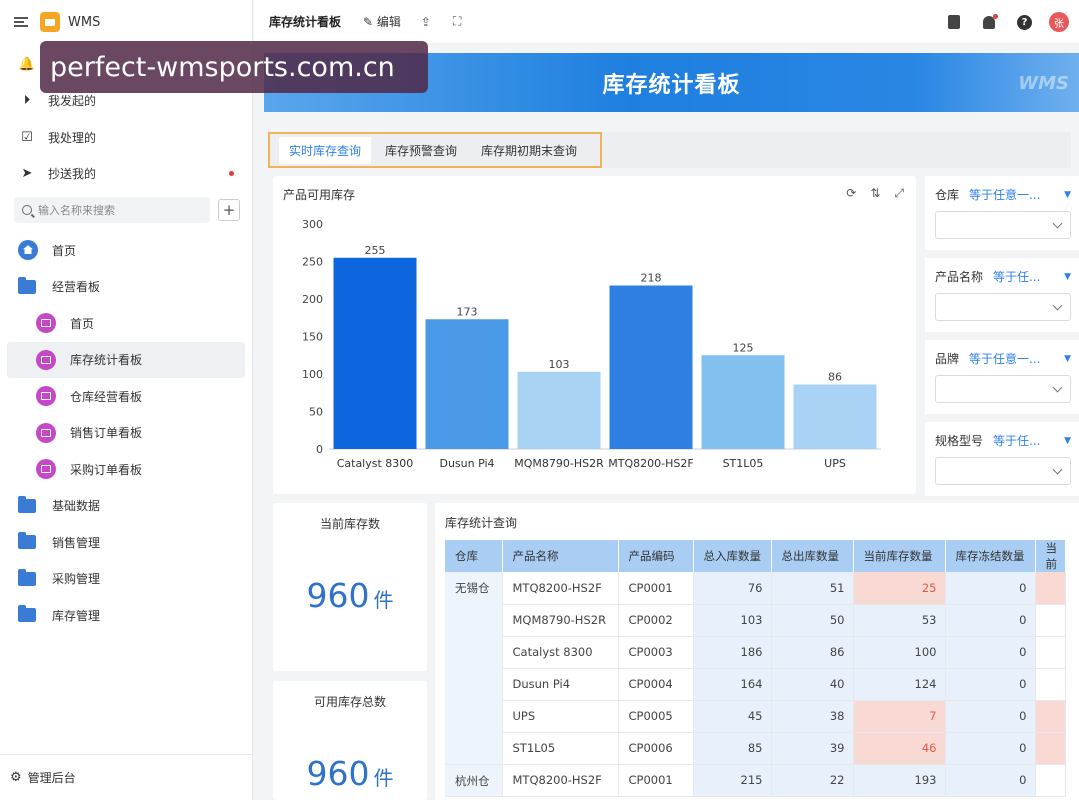 This screenshot has width=1079, height=800. What do you see at coordinates (126, 542) in the screenshot?
I see `tree-folder-sales: 销售管理` at bounding box center [126, 542].